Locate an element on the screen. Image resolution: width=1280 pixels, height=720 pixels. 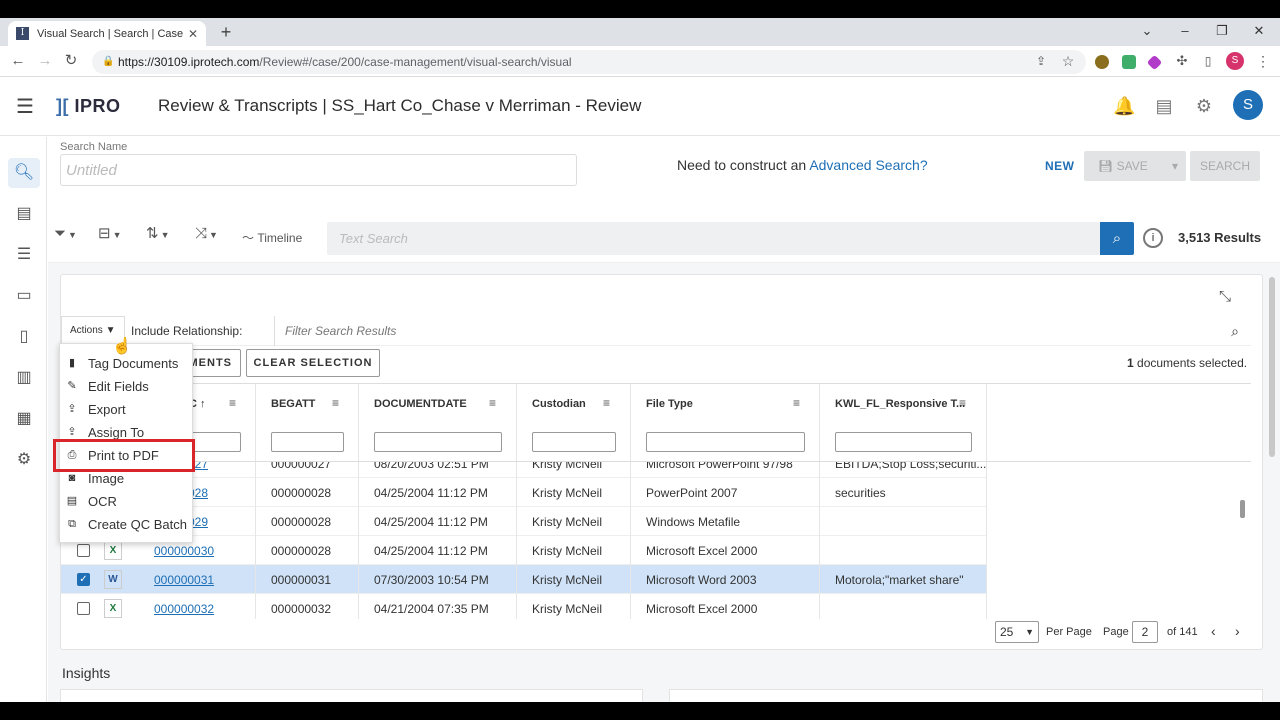
forward-icon: → is located at coordinates (45, 61).